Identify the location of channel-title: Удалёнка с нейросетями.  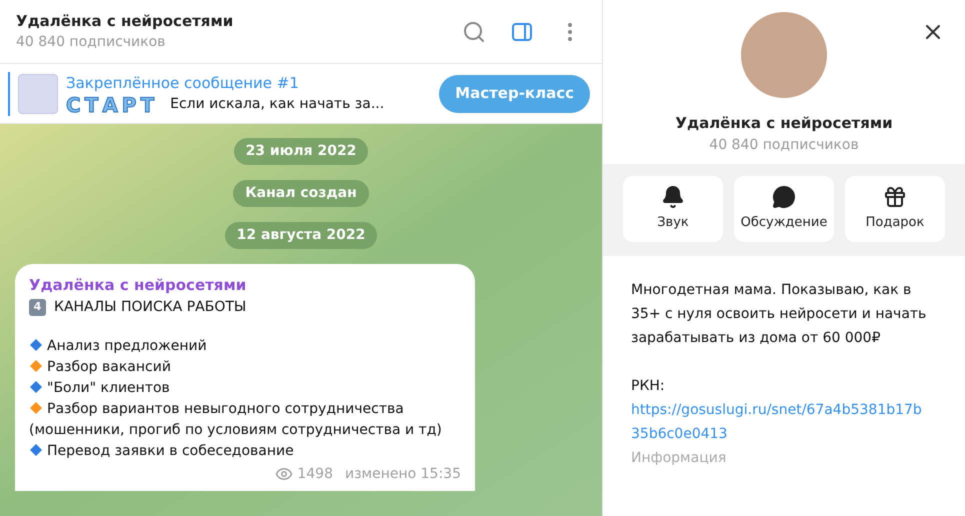
(125, 21).